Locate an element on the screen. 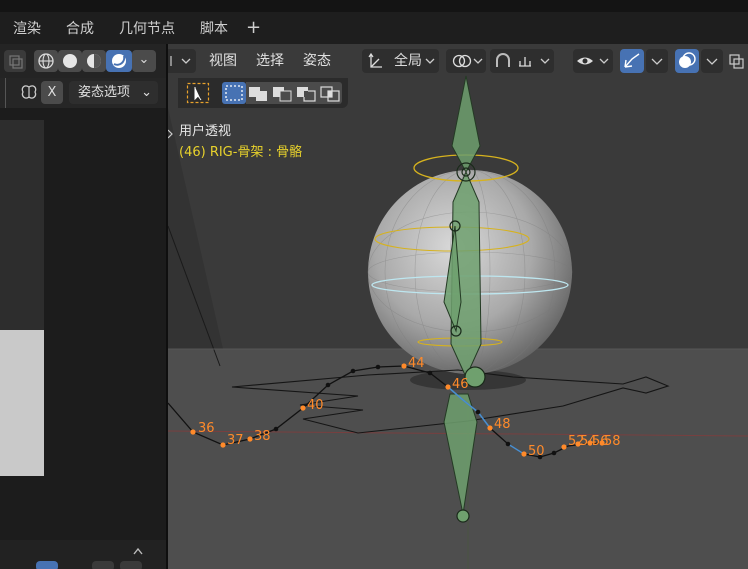  frame-label: 48 is located at coordinates (502, 424).